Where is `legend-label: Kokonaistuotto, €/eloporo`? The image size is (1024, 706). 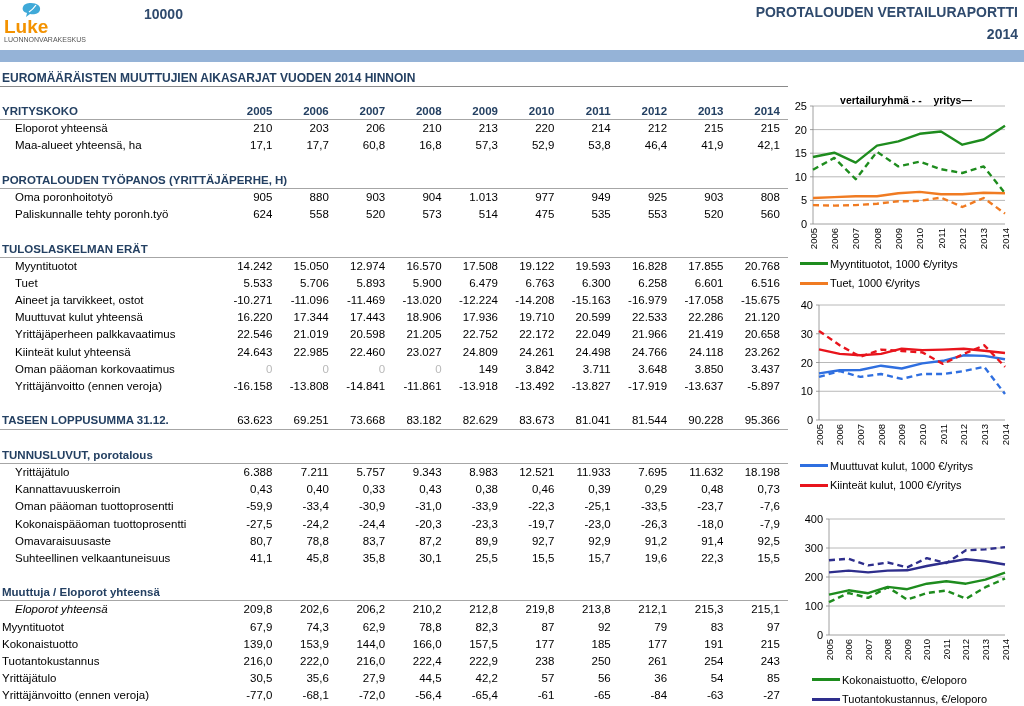
legend-label: Kokonaistuotto, €/eloporo is located at coordinates (904, 680).